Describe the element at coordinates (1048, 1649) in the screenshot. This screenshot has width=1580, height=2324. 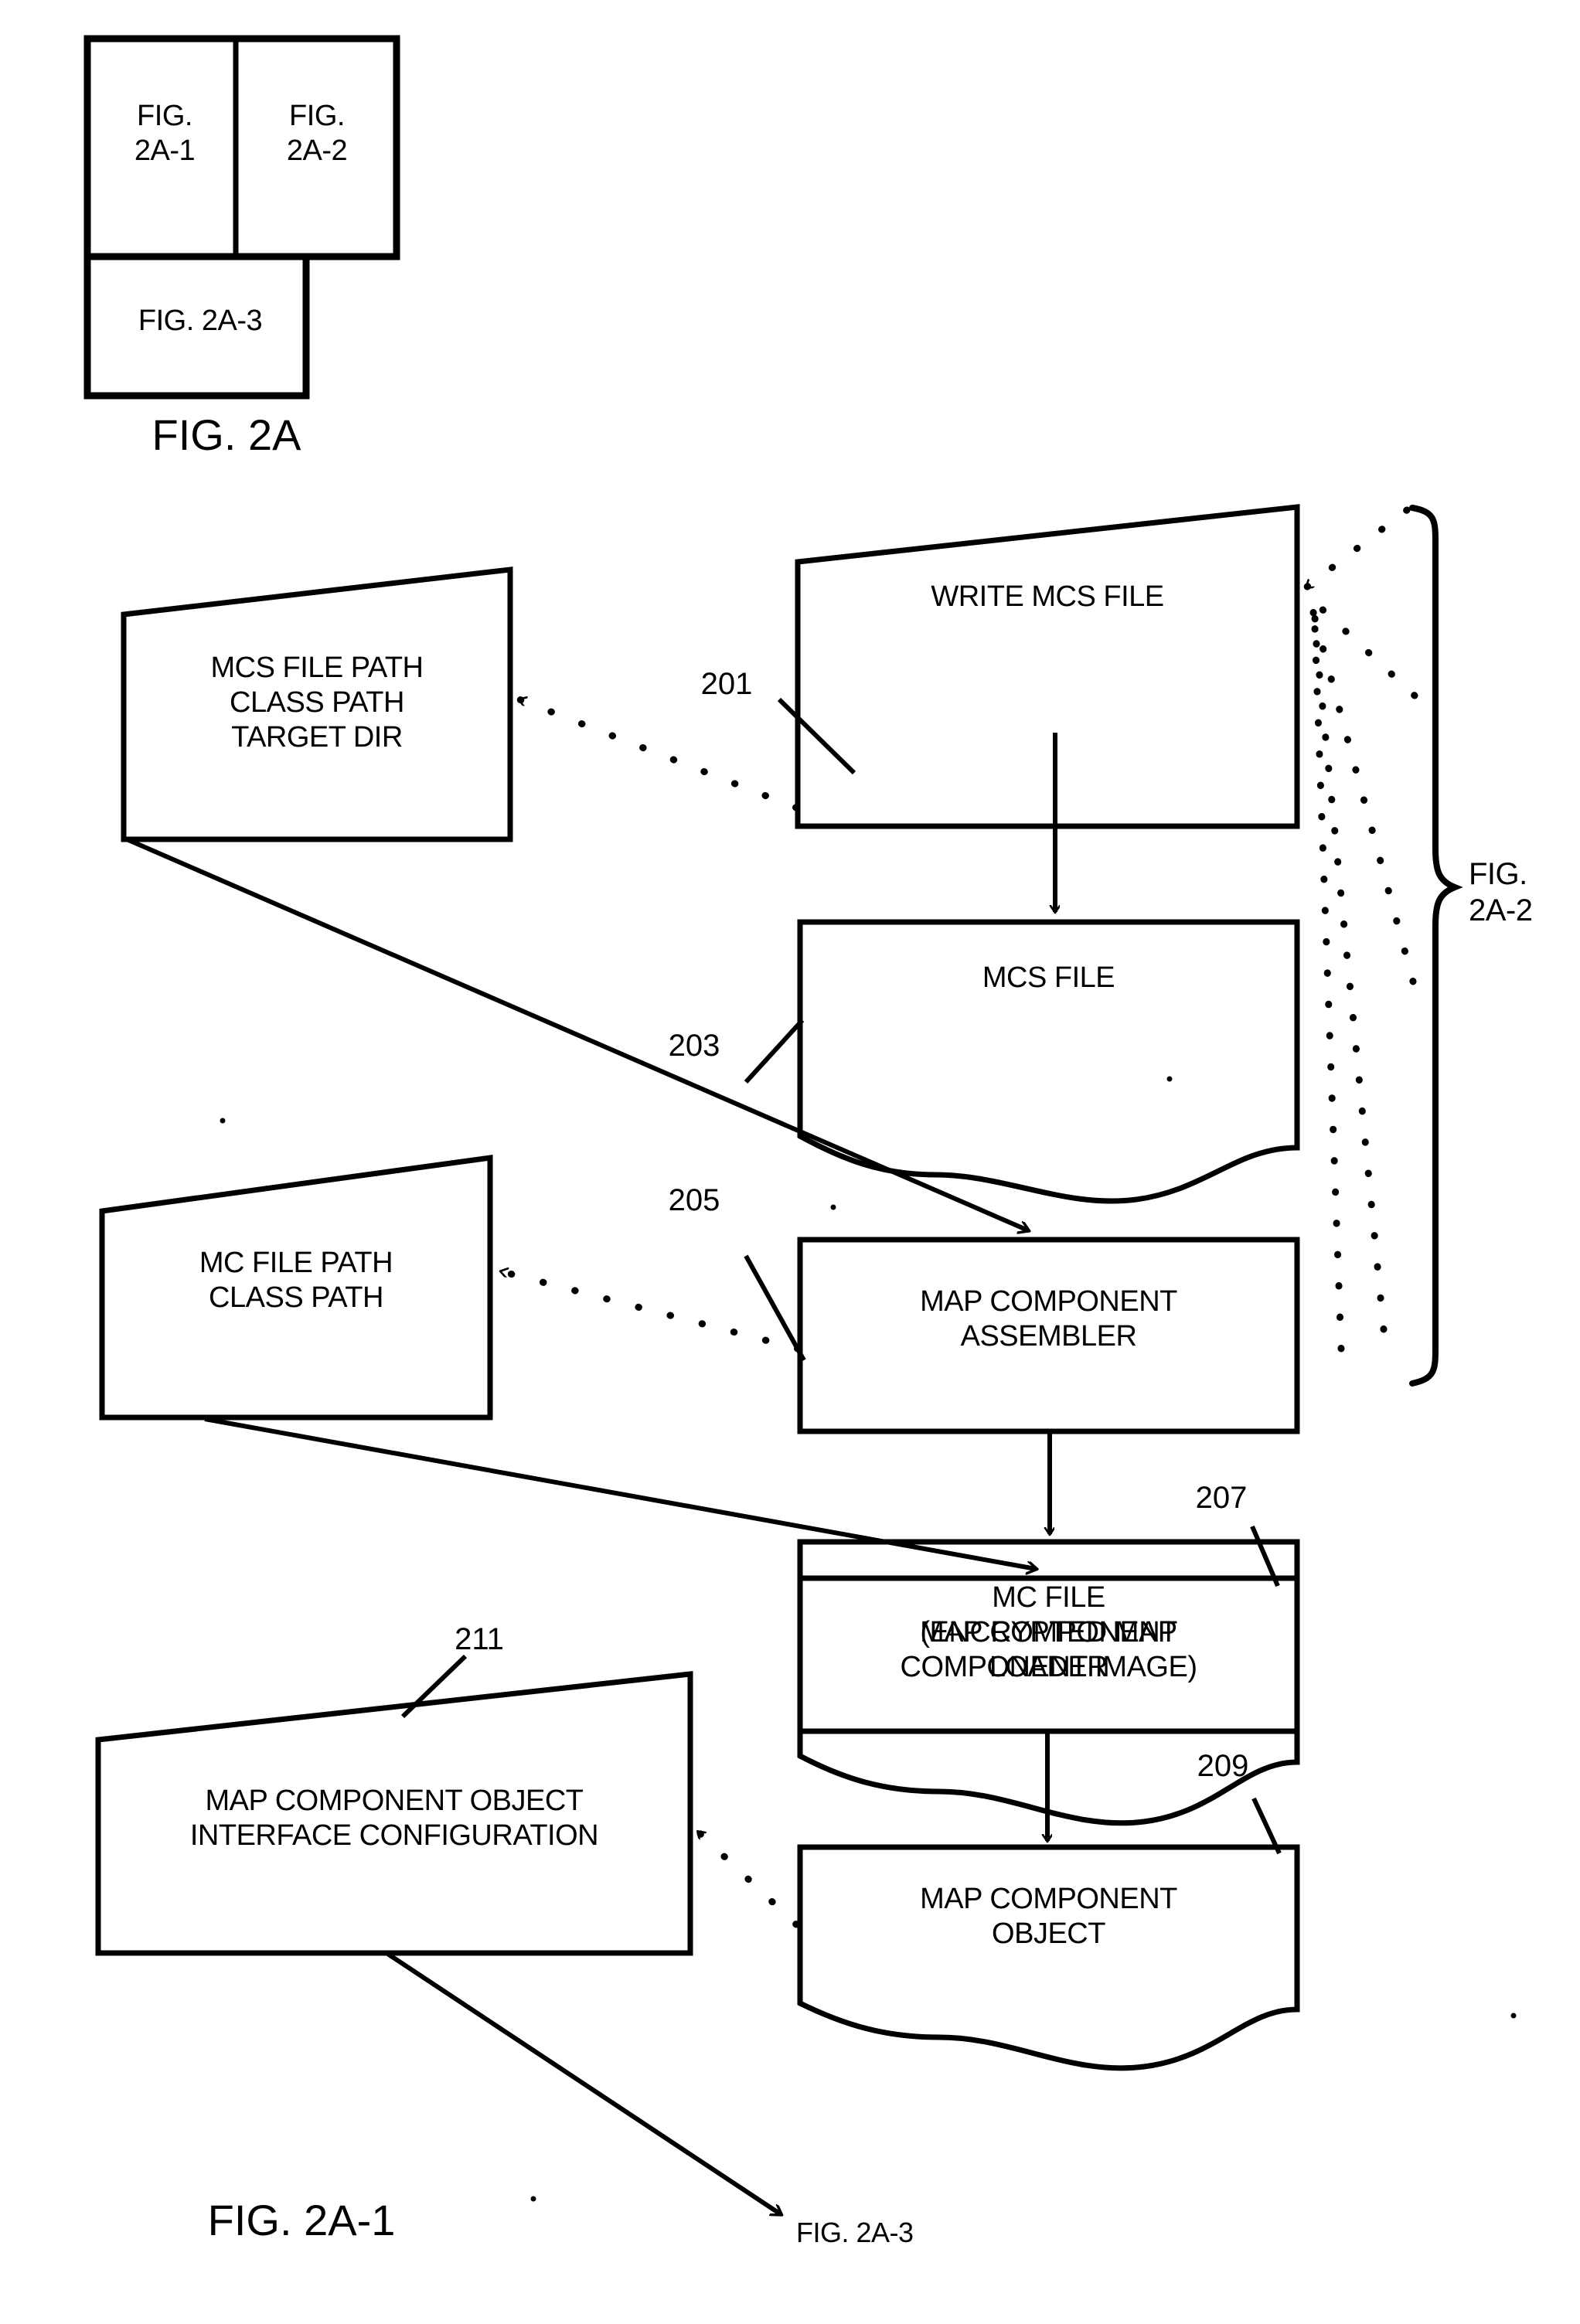
I see `map-component-loader-label: MAP COMPONENT LOADER` at that location.